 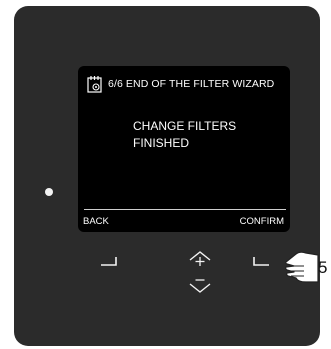 I want to click on down-minus-icon, so click(x=200, y=286).